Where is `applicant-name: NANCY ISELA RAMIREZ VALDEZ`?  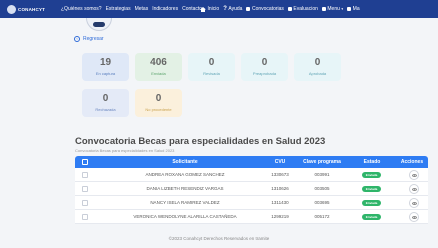
applicant-name: NANCY ISELA RAMIREZ VALDEZ is located at coordinates (185, 202).